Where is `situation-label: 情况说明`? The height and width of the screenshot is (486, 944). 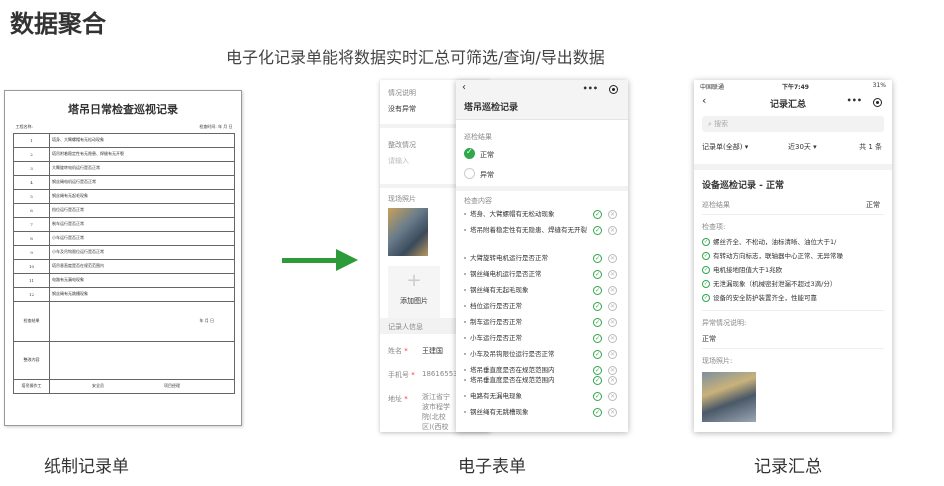 situation-label: 情况说明 is located at coordinates (402, 93).